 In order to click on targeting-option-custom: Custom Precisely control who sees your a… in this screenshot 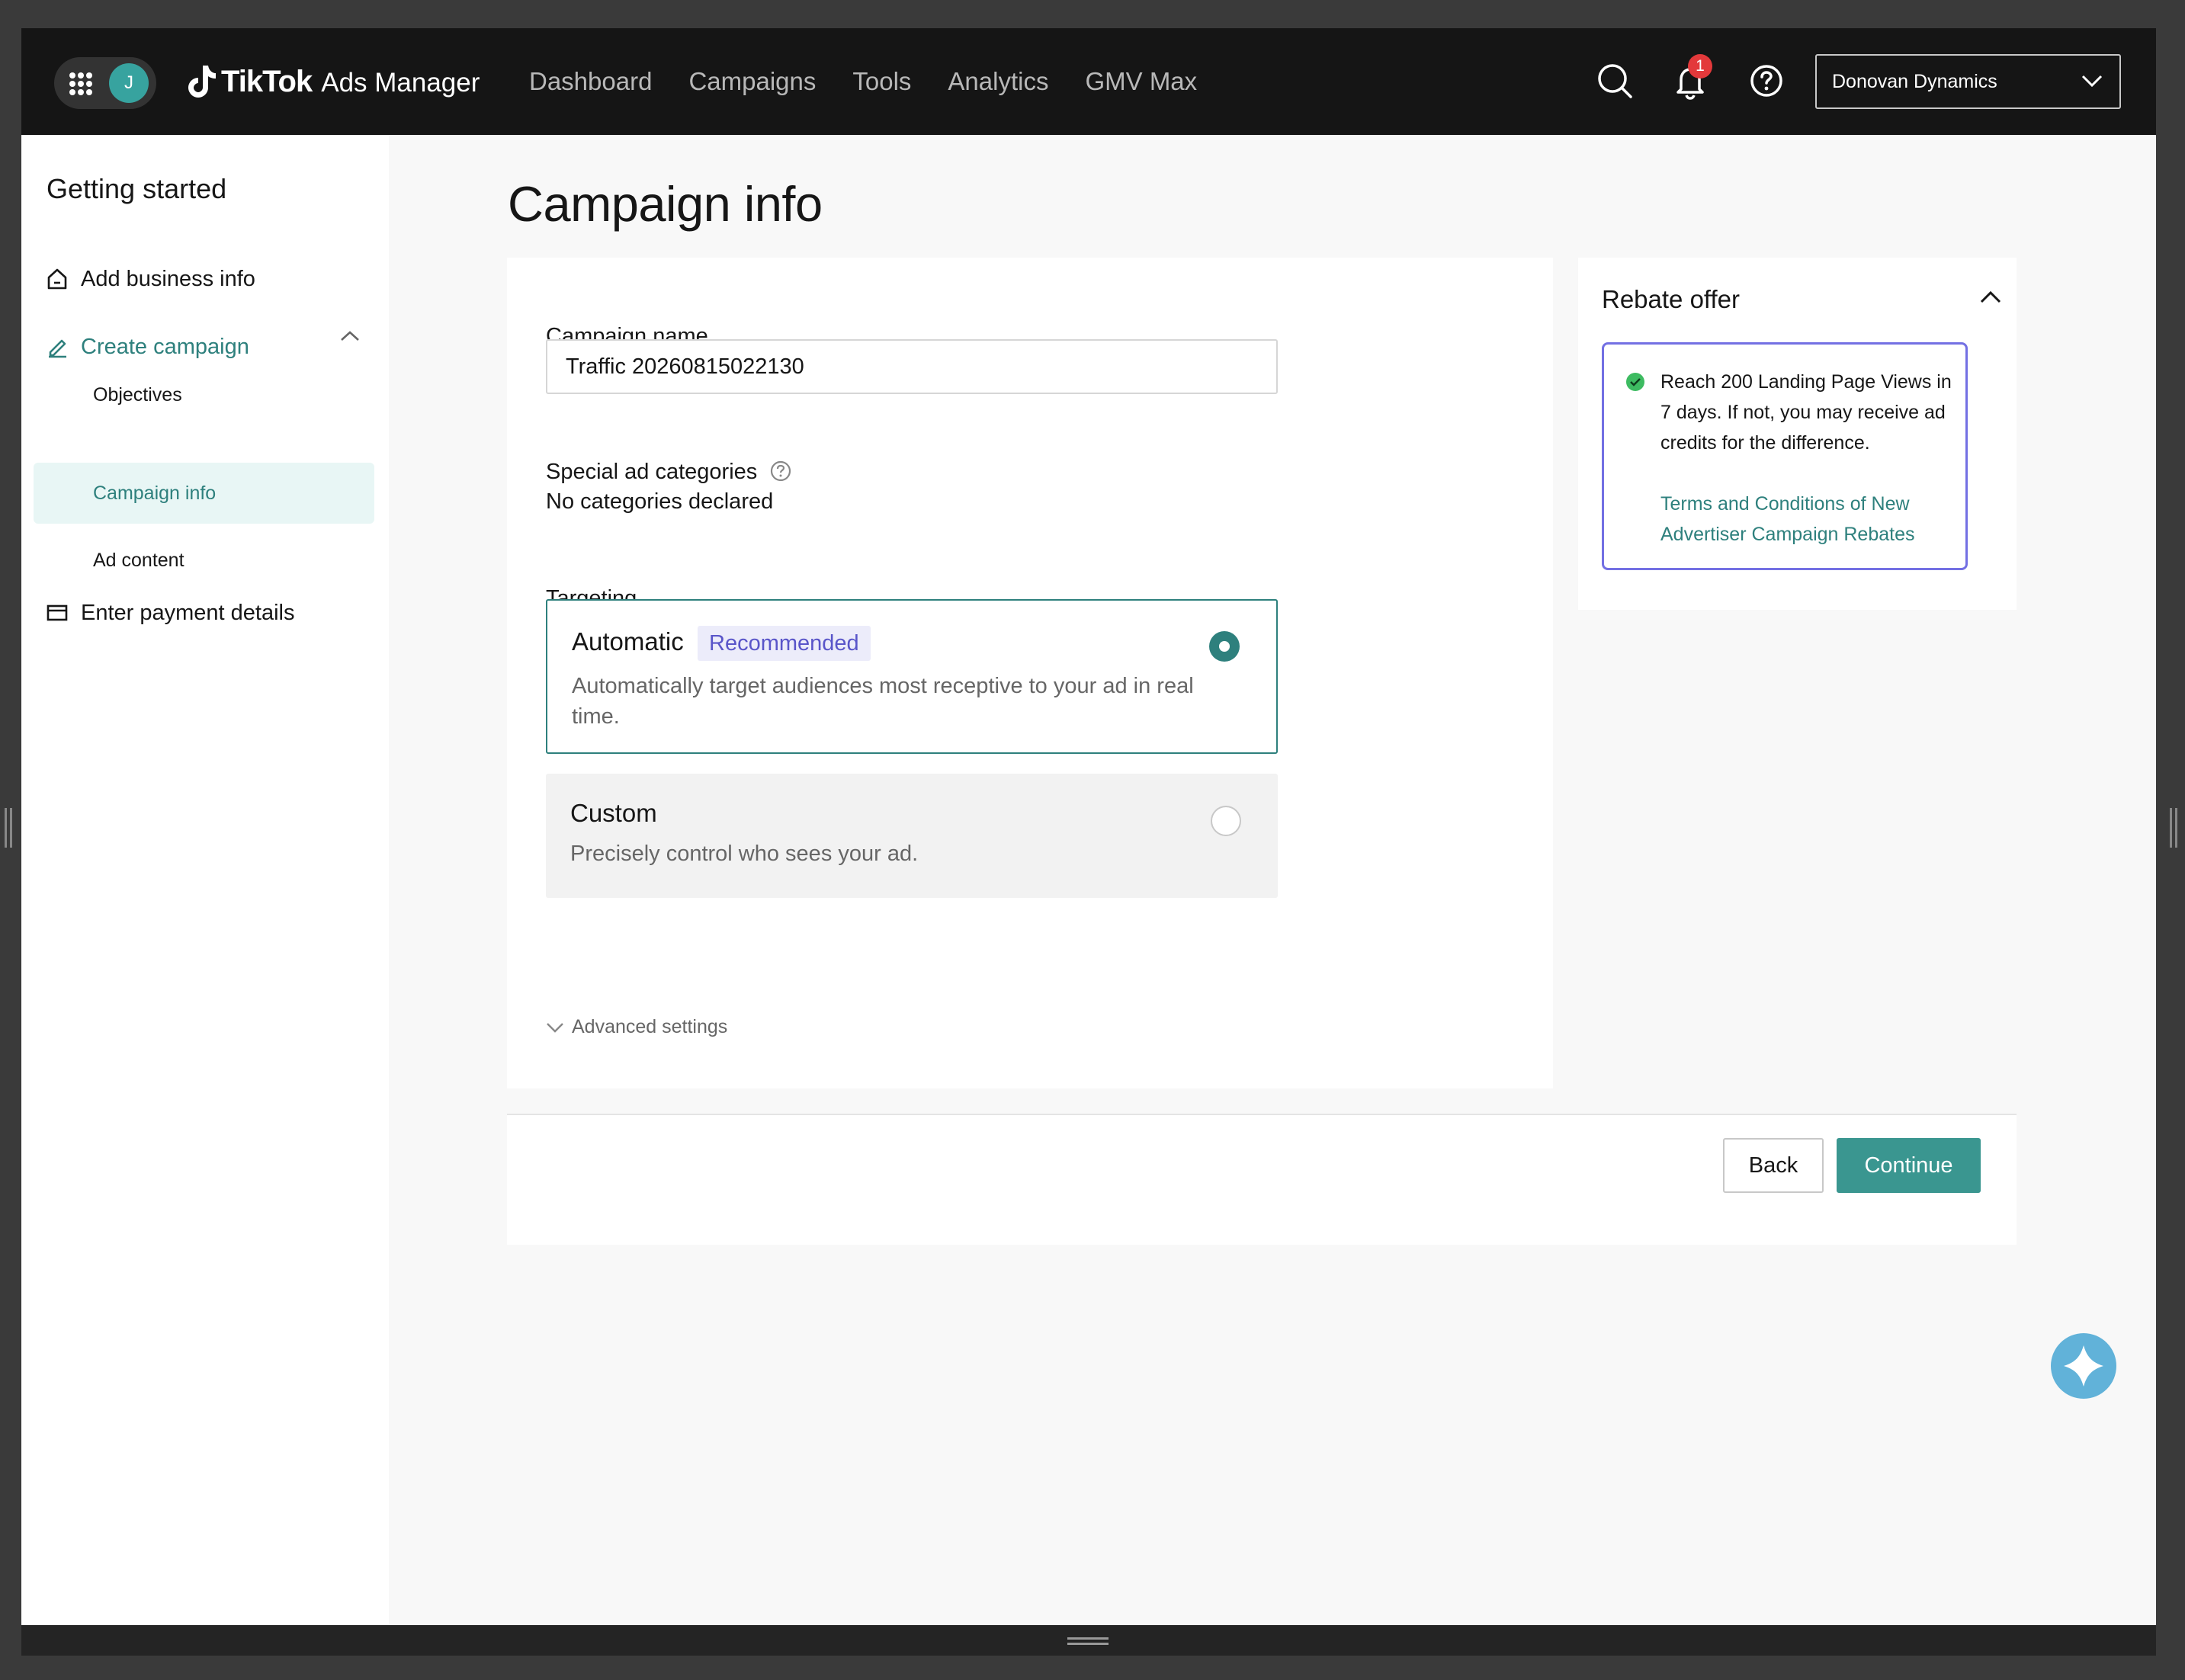, I will do `click(912, 836)`.